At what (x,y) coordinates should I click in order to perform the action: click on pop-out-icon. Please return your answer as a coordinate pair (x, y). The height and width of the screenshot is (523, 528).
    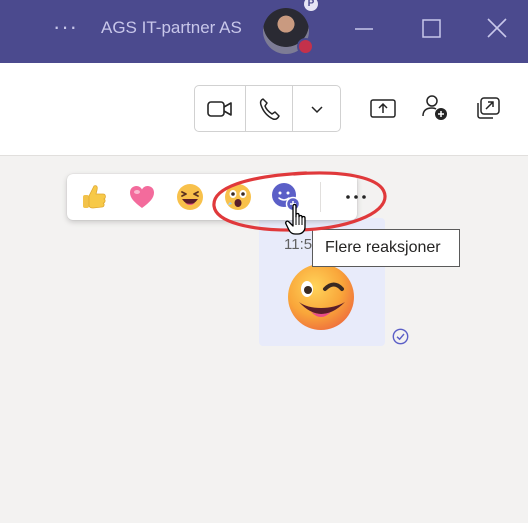
    Looking at the image, I should click on (488, 108).